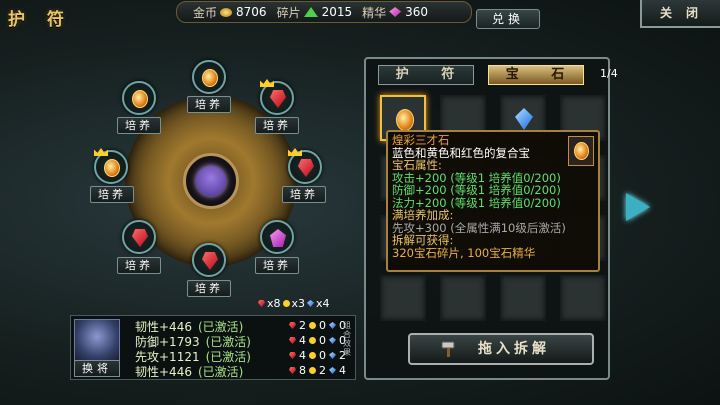  What do you see at coordinates (609, 73) in the screenshot?
I see `page-indicator: 1/4` at bounding box center [609, 73].